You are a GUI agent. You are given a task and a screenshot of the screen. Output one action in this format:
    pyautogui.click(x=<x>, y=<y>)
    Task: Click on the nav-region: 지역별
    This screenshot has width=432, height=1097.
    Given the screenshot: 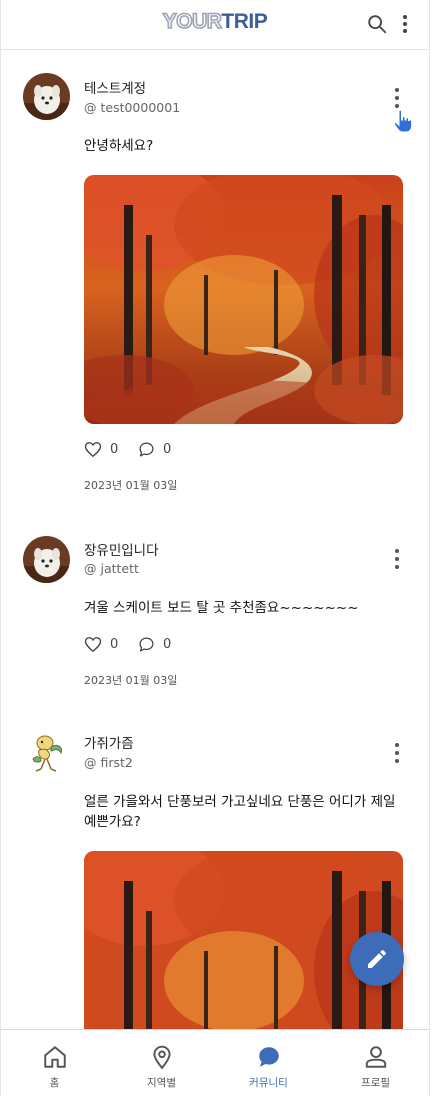 What is the action you would take?
    pyautogui.click(x=161, y=1063)
    